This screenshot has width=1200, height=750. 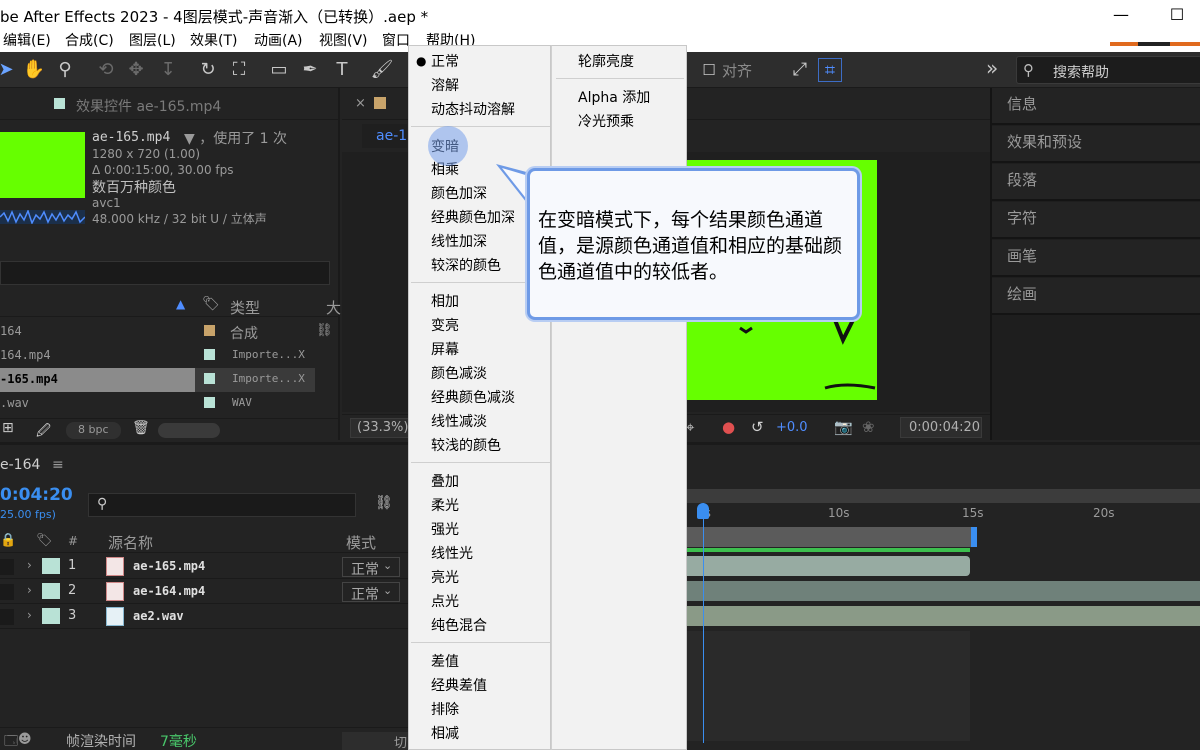 I want to click on blend-luminescent-premul: 冷光预乘, so click(x=606, y=121).